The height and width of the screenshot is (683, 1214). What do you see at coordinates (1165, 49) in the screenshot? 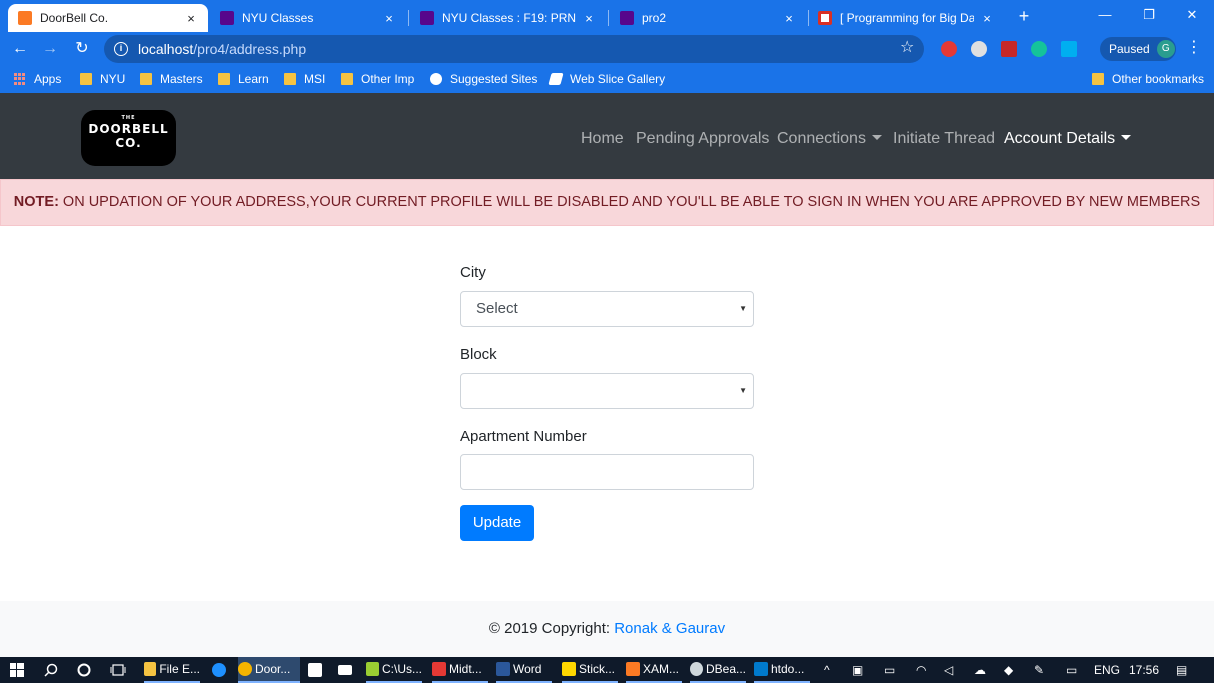
I see `avatar: G` at bounding box center [1165, 49].